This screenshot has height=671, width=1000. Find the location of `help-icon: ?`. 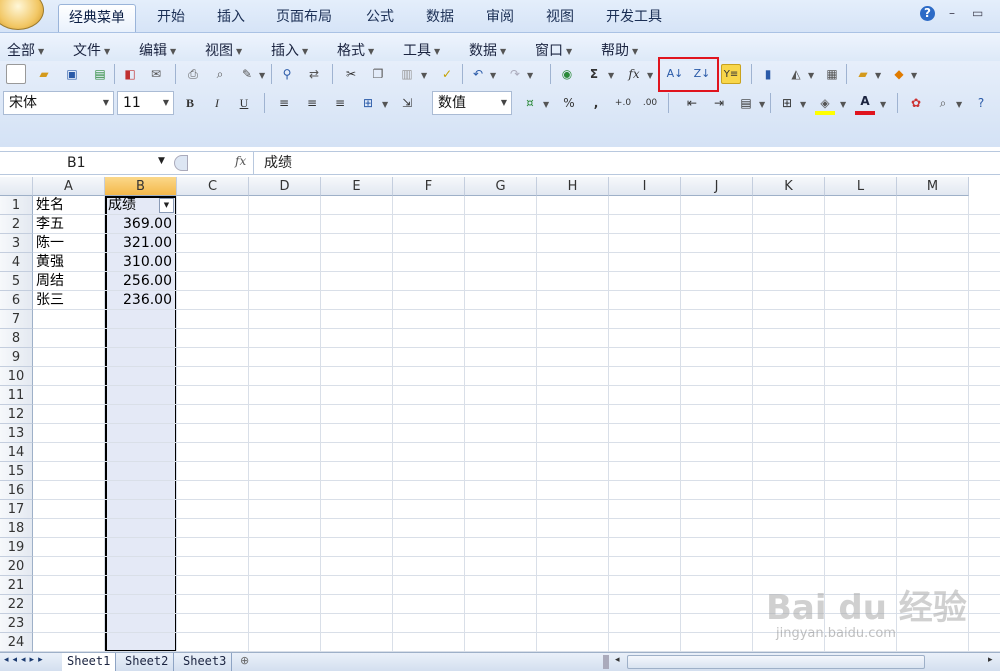

help-icon: ? is located at coordinates (981, 103).